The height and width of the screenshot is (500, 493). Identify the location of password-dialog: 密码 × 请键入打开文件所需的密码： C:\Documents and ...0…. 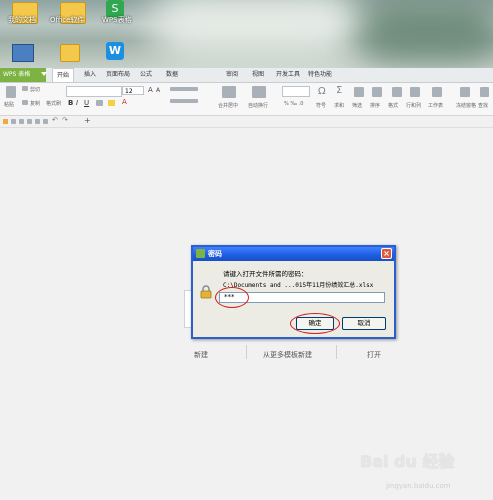
(293, 292).